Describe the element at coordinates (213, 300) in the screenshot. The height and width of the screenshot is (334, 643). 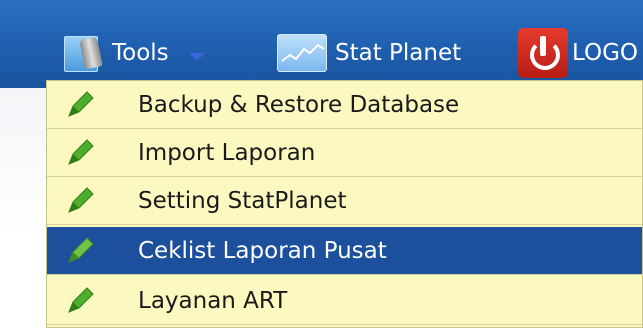
I see `menu-item-label: Layanan ART` at that location.